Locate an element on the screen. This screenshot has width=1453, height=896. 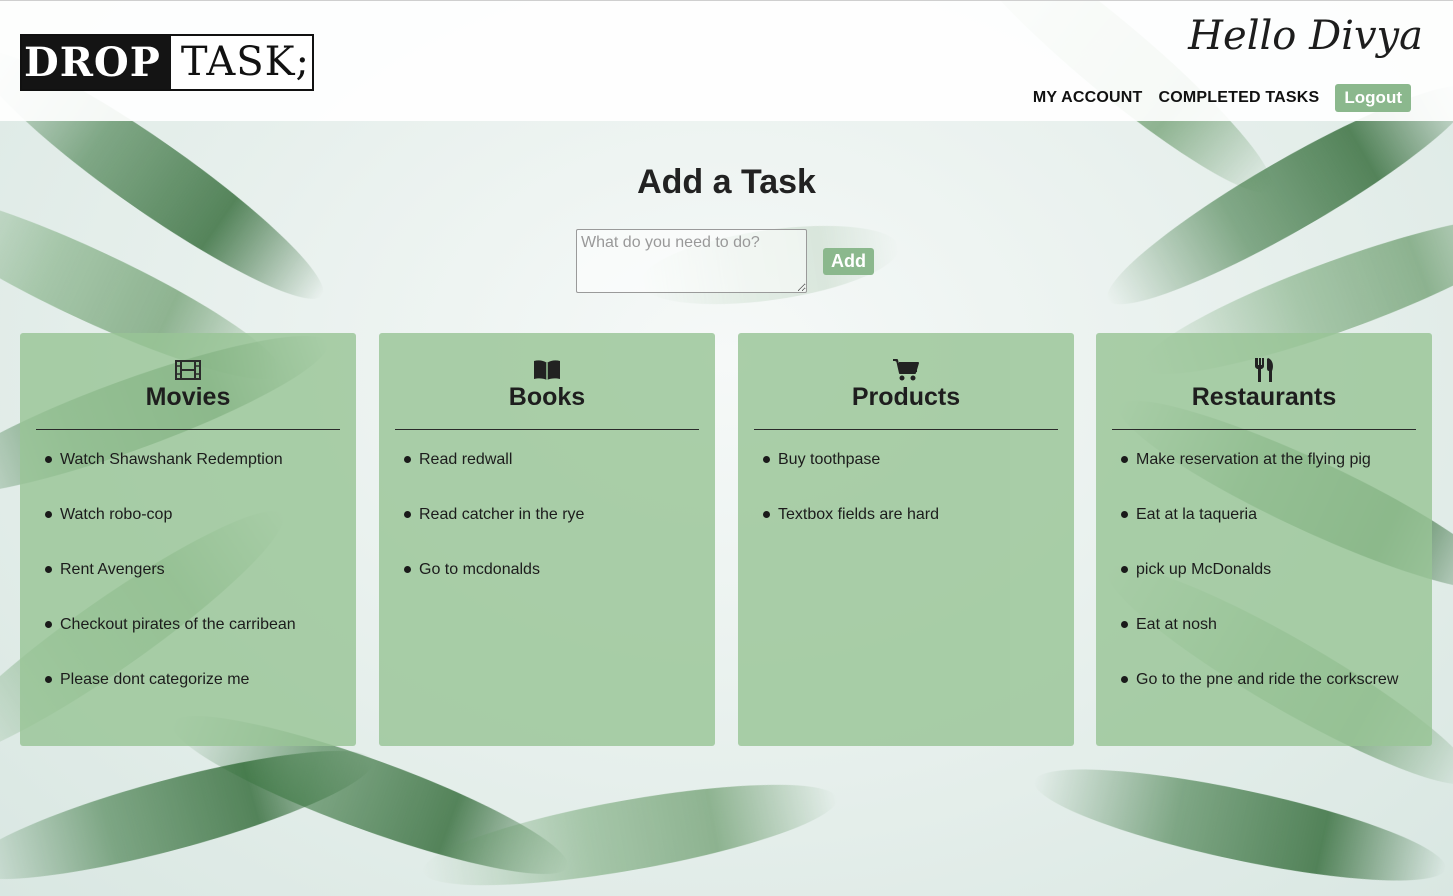
add-task-form: Add is located at coordinates (725, 261).